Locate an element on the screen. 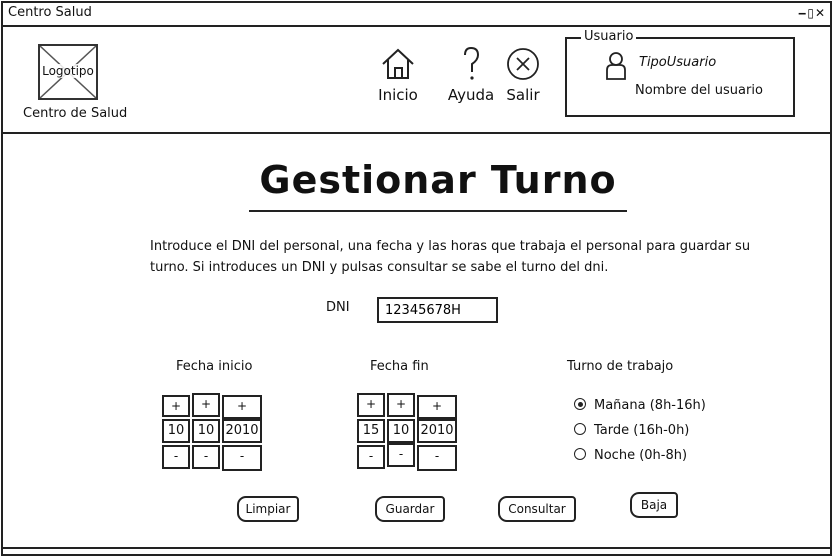 The width and height of the screenshot is (835, 559). footer-divider is located at coordinates (417, 548).